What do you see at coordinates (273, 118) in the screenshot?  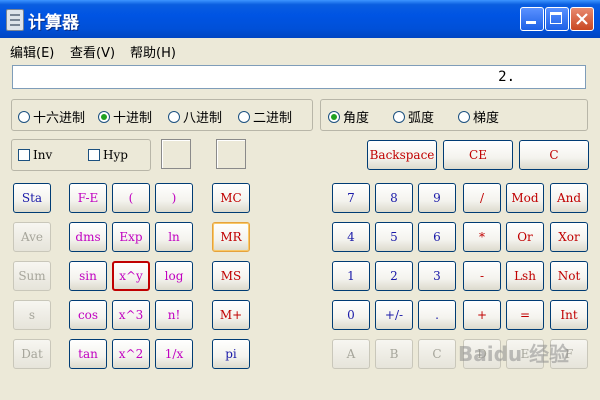 I see `radio-label: 二进制` at bounding box center [273, 118].